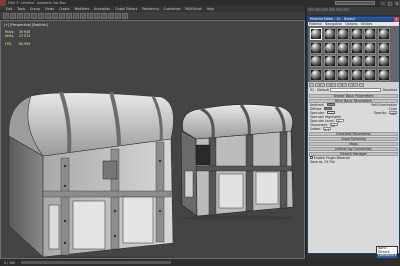 The height and width of the screenshot is (266, 400). What do you see at coordinates (389, 90) in the screenshot?
I see `material-type-button: Standard` at bounding box center [389, 90].